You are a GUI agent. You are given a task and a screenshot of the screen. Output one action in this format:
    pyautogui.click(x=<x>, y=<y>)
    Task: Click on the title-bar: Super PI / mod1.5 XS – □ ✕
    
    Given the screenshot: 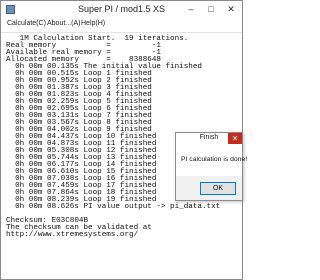 What is the action you would take?
    pyautogui.click(x=121, y=10)
    